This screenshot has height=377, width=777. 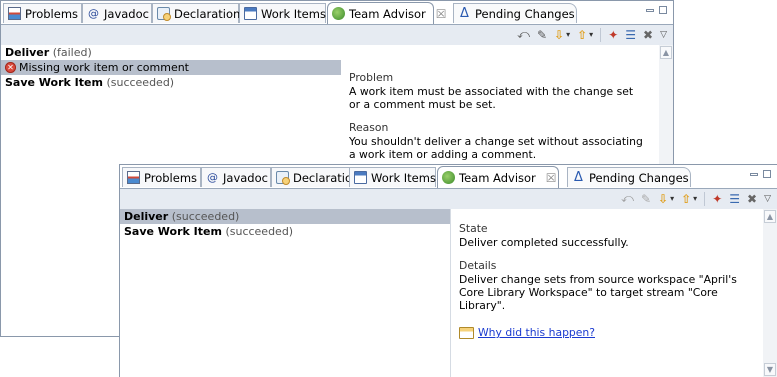 I want to click on list-item-selected: Deliver (succeeded), so click(x=285, y=216).